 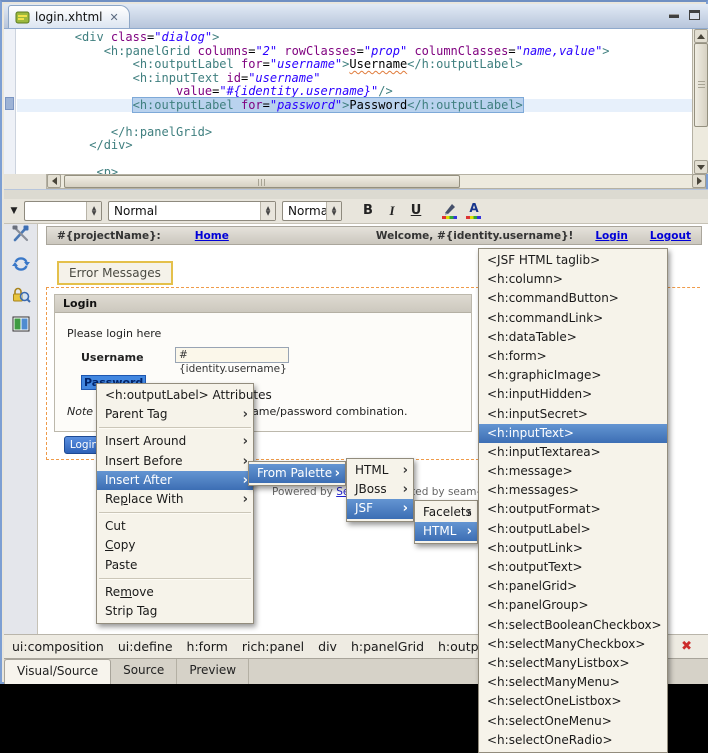 I want to click on menu-item: <h:column>, so click(x=573, y=279).